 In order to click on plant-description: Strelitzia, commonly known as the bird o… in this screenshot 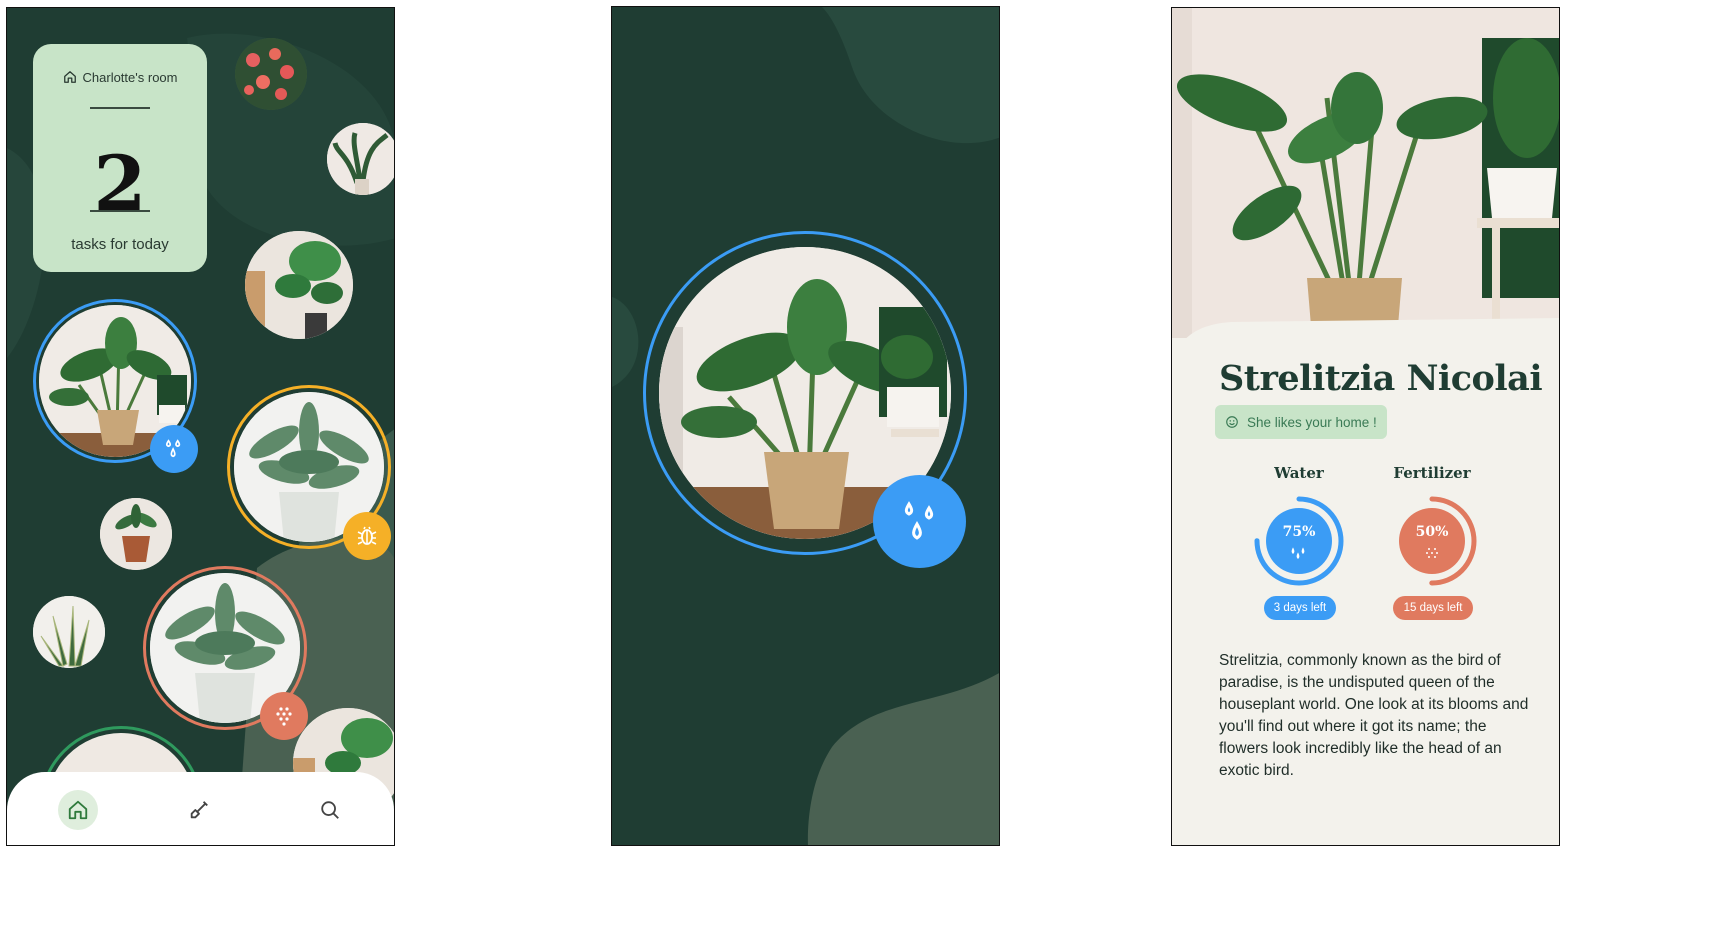, I will do `click(1374, 715)`.